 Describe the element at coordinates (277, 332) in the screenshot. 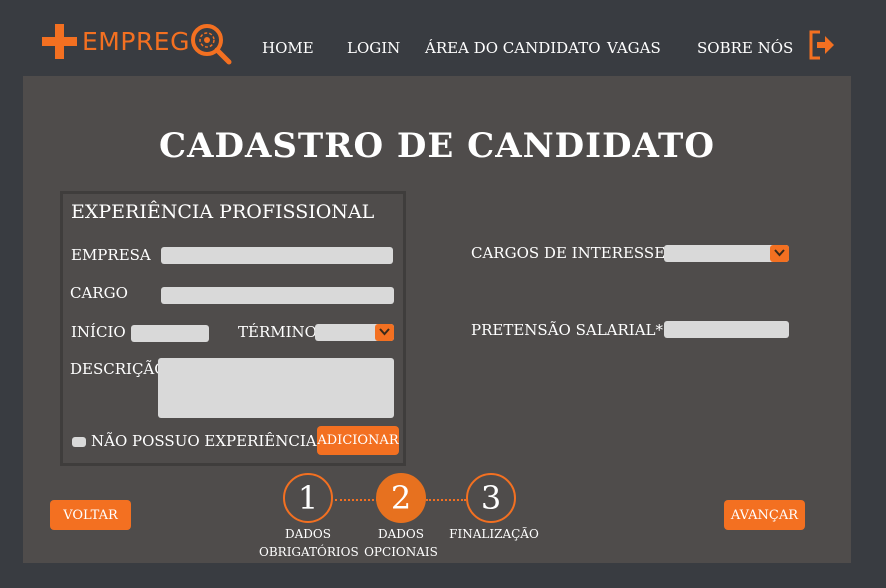

I see `end-label: TÉRMINO` at that location.